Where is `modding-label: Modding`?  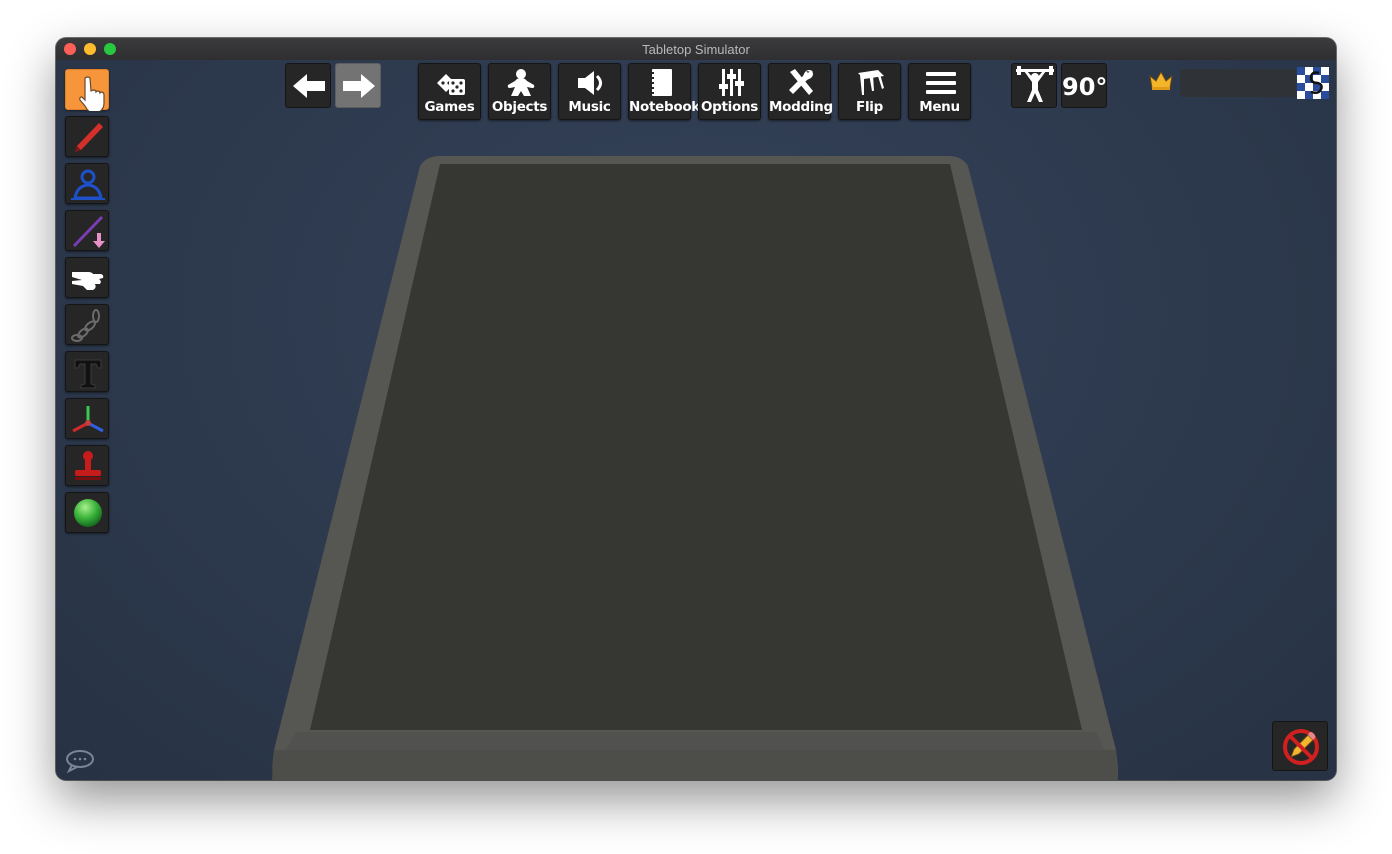 modding-label: Modding is located at coordinates (801, 107).